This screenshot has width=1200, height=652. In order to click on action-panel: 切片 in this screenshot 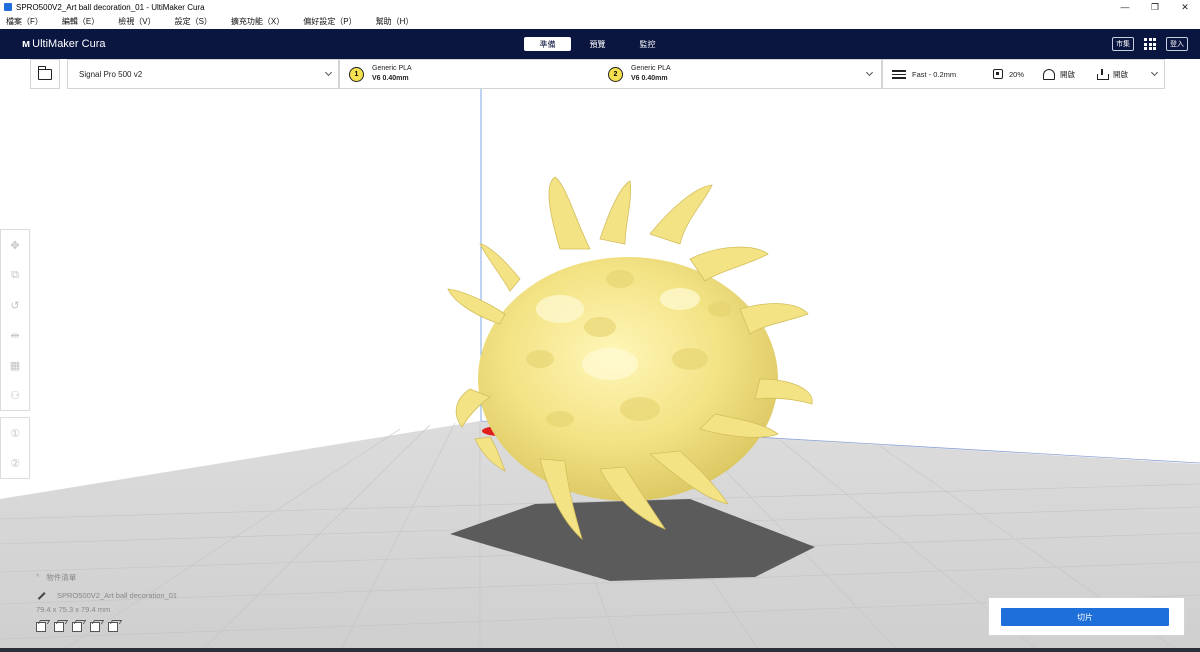, I will do `click(1086, 616)`.